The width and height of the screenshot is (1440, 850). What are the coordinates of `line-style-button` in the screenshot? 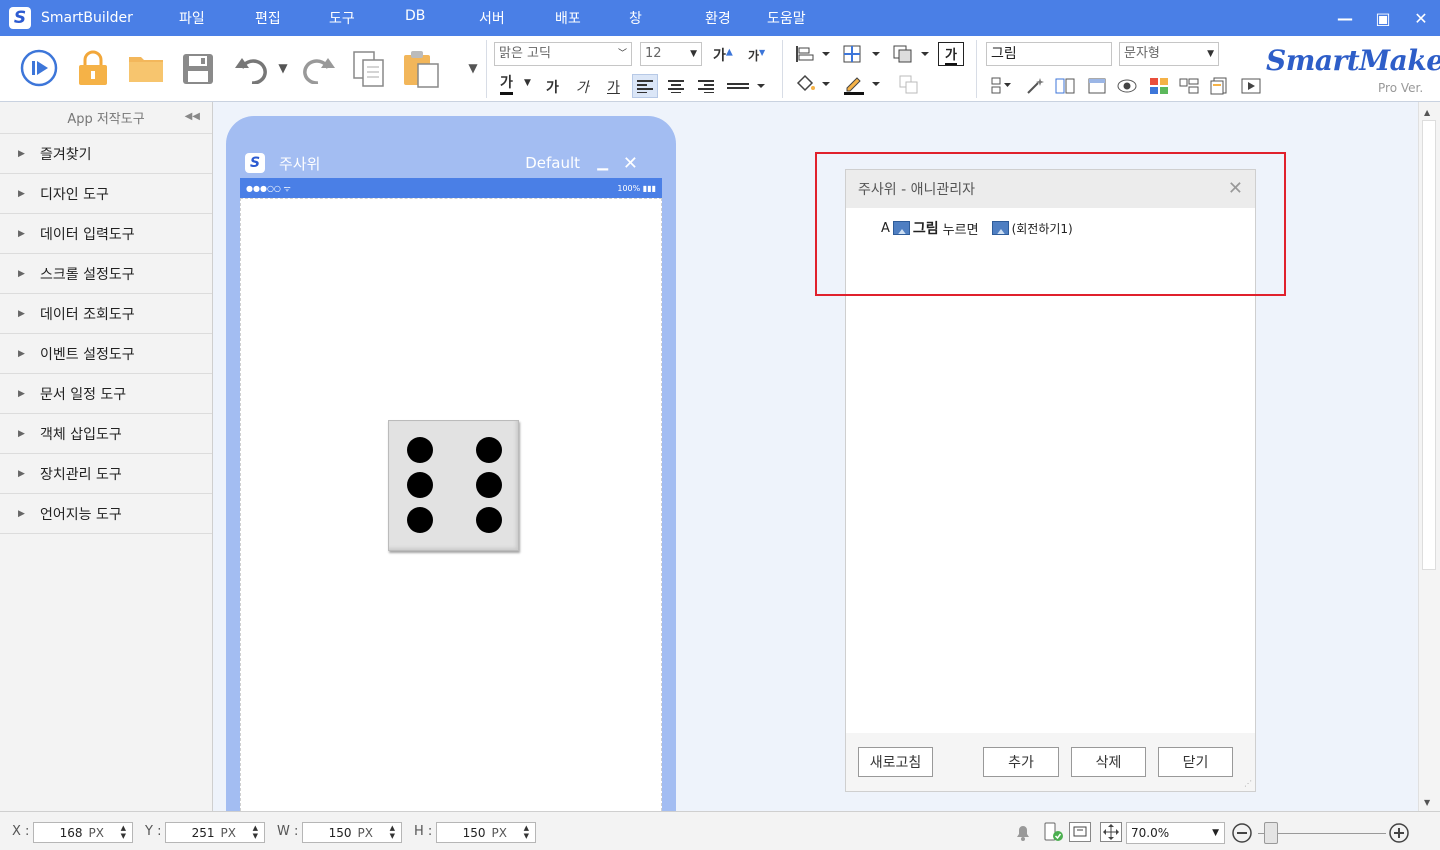 It's located at (747, 86).